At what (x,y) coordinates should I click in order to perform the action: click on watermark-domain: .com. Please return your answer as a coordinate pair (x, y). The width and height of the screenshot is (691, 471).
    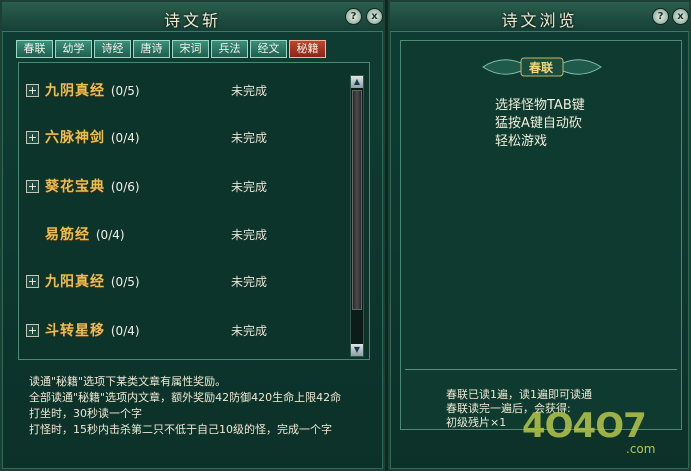
    Looking at the image, I should click on (641, 449).